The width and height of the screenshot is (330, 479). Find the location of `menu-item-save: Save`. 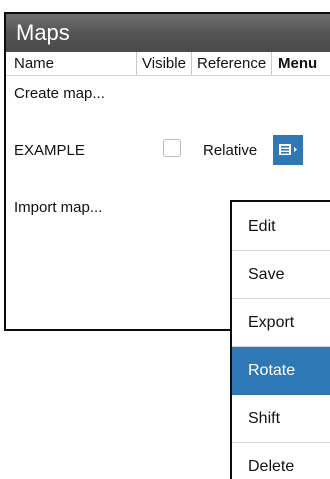

menu-item-save: Save is located at coordinates (281, 275).